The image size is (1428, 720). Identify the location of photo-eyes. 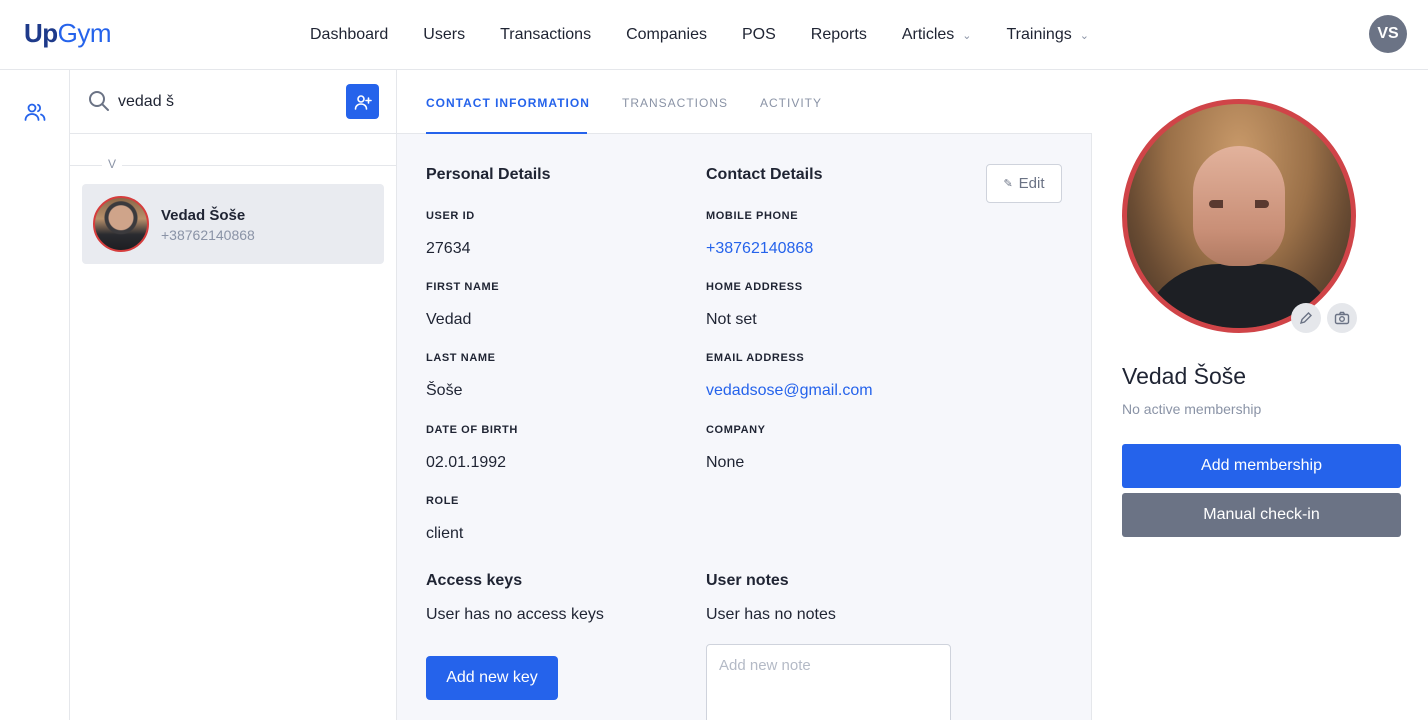
(1239, 204).